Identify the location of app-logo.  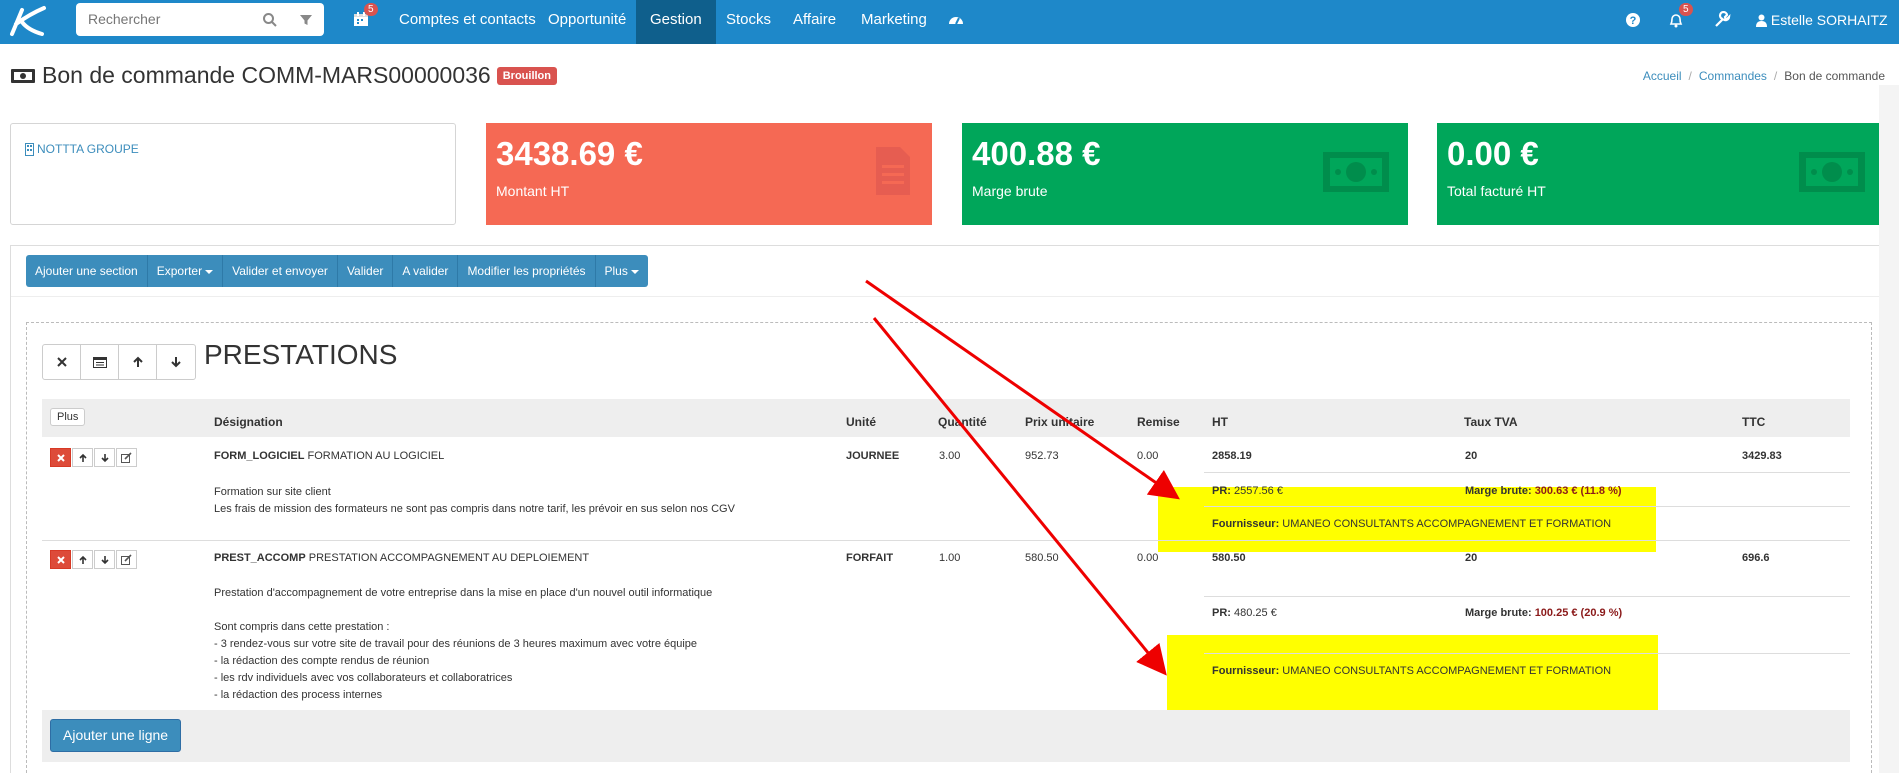
(28, 21).